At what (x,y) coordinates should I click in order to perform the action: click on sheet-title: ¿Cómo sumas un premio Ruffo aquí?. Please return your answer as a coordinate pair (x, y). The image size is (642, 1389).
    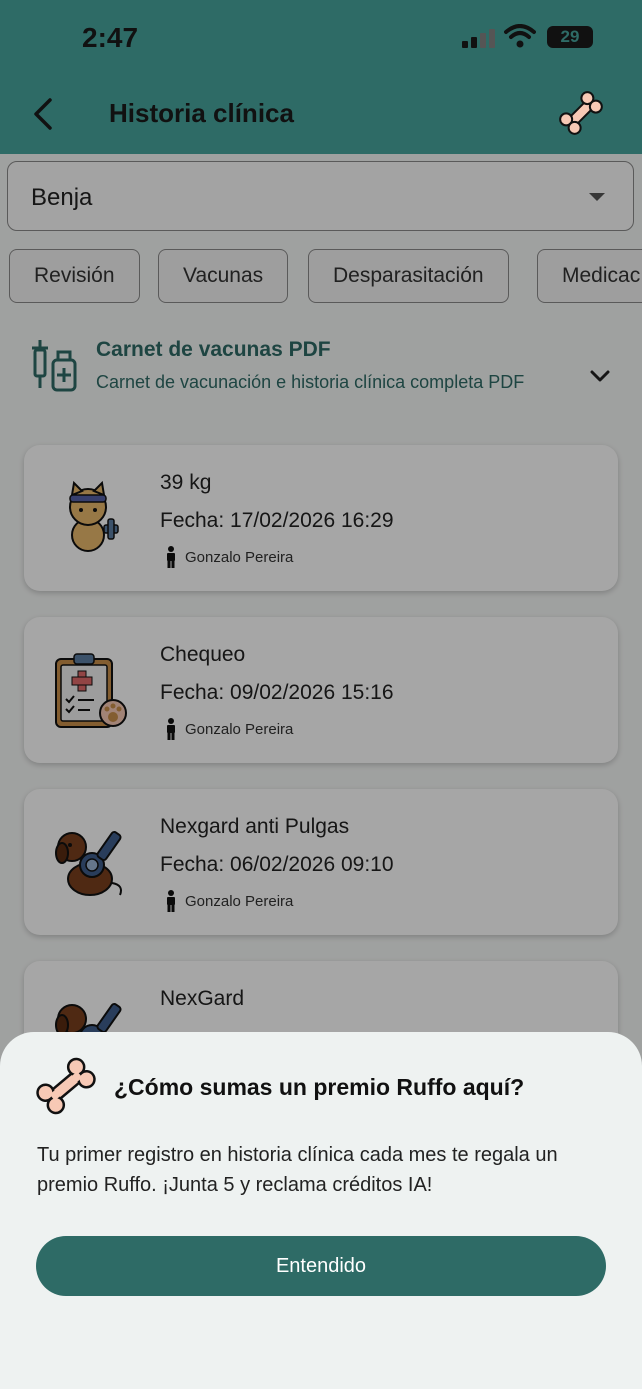
    Looking at the image, I should click on (319, 1087).